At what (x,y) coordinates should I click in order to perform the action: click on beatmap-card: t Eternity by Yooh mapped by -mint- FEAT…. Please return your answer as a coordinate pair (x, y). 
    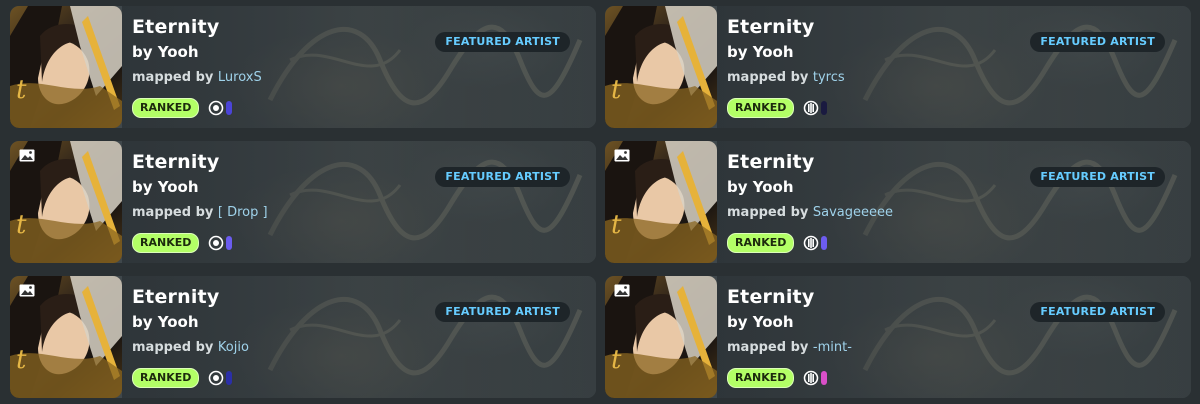
    Looking at the image, I should click on (898, 337).